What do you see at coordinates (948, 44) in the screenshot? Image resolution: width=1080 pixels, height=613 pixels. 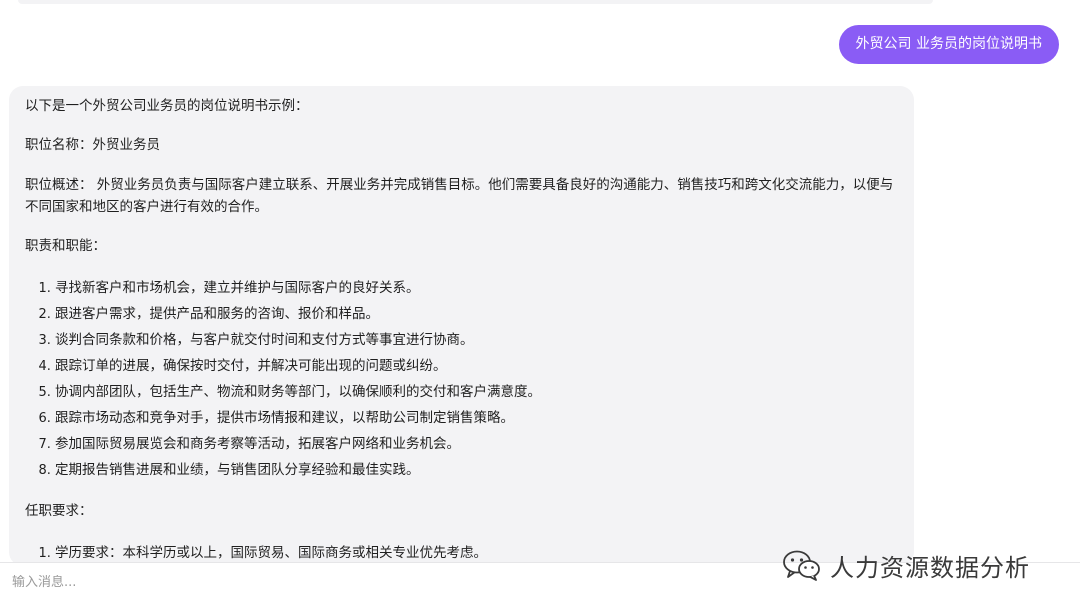 I see `user-message-bubble: 外贸公司 业务员的岗位说明书` at bounding box center [948, 44].